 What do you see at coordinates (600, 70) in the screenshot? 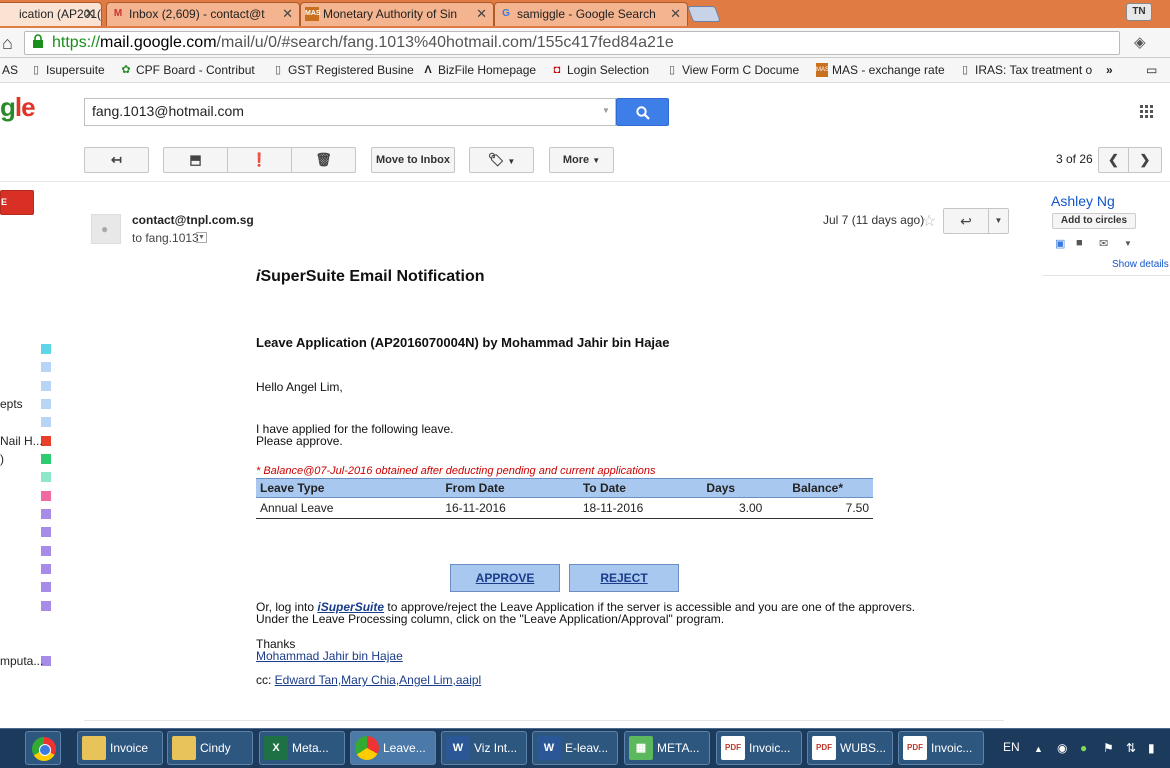
I see `bookmark-item: ◘ Login Selection` at bounding box center [600, 70].